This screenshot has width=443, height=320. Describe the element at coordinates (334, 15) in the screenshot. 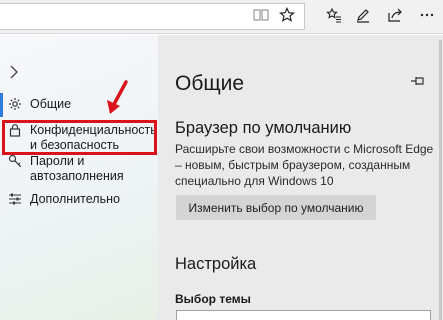

I see `favorites-hub-icon` at that location.